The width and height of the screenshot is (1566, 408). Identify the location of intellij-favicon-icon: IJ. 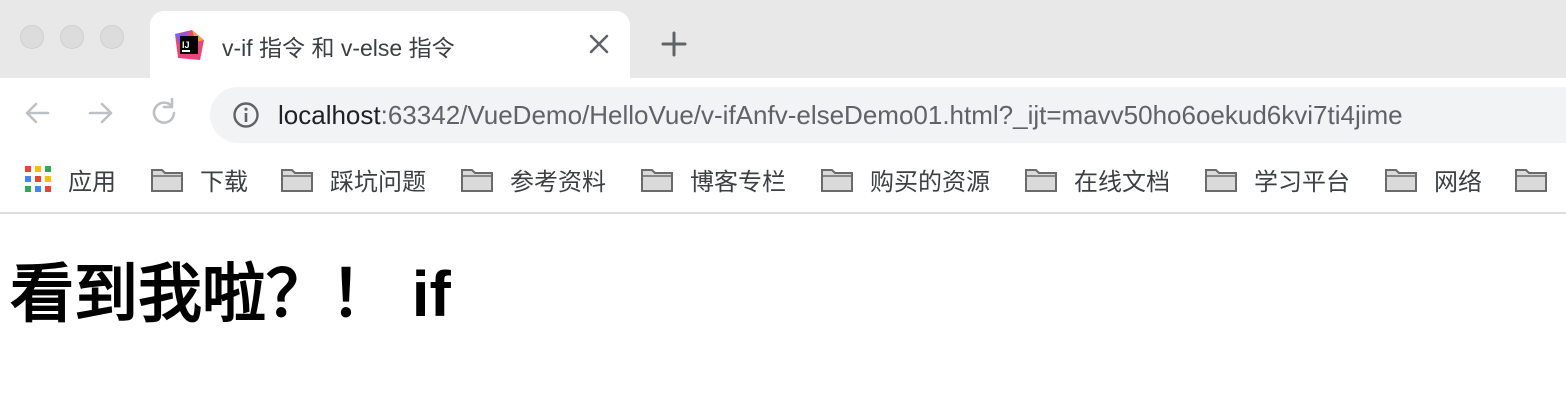
(189, 45).